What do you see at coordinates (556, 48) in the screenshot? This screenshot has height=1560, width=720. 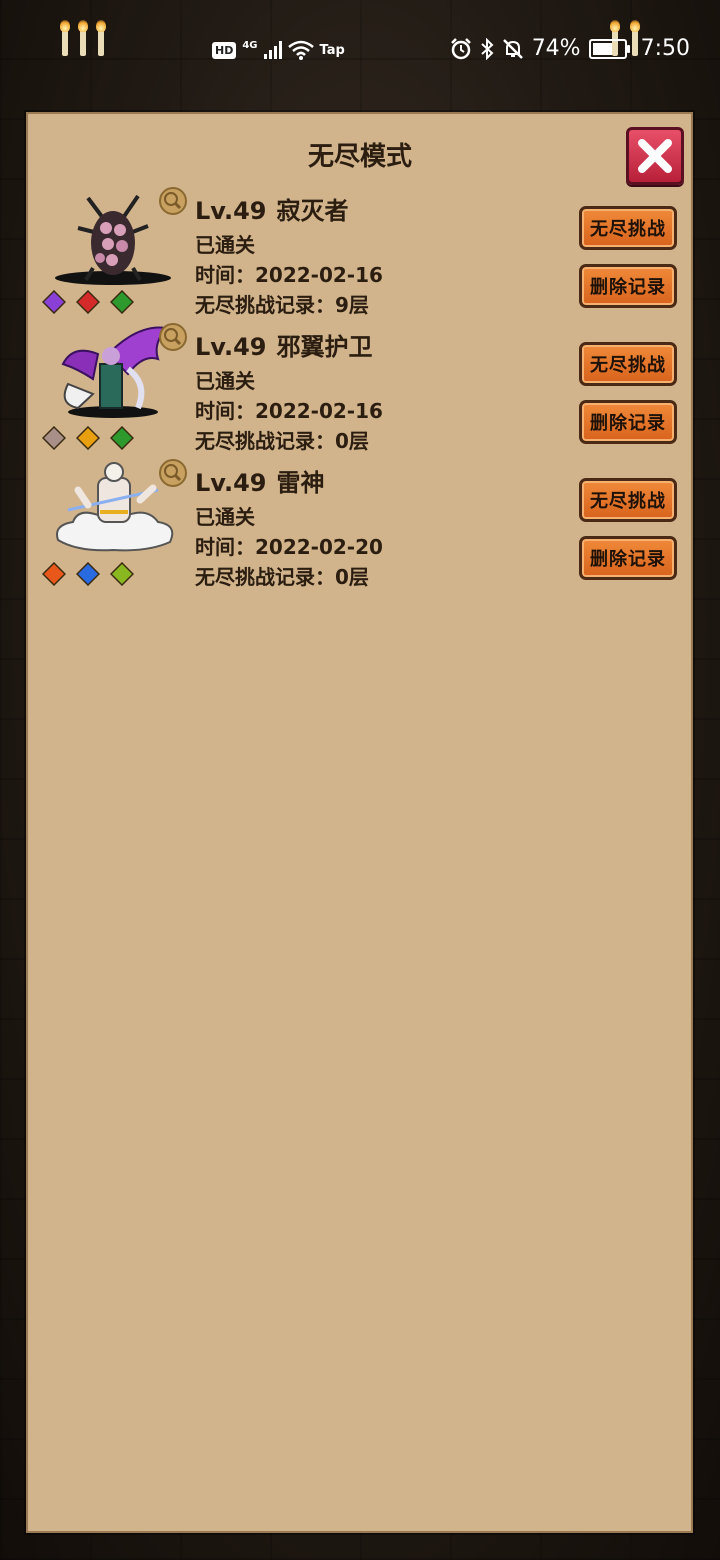 I see `battery-percent: 74%` at bounding box center [556, 48].